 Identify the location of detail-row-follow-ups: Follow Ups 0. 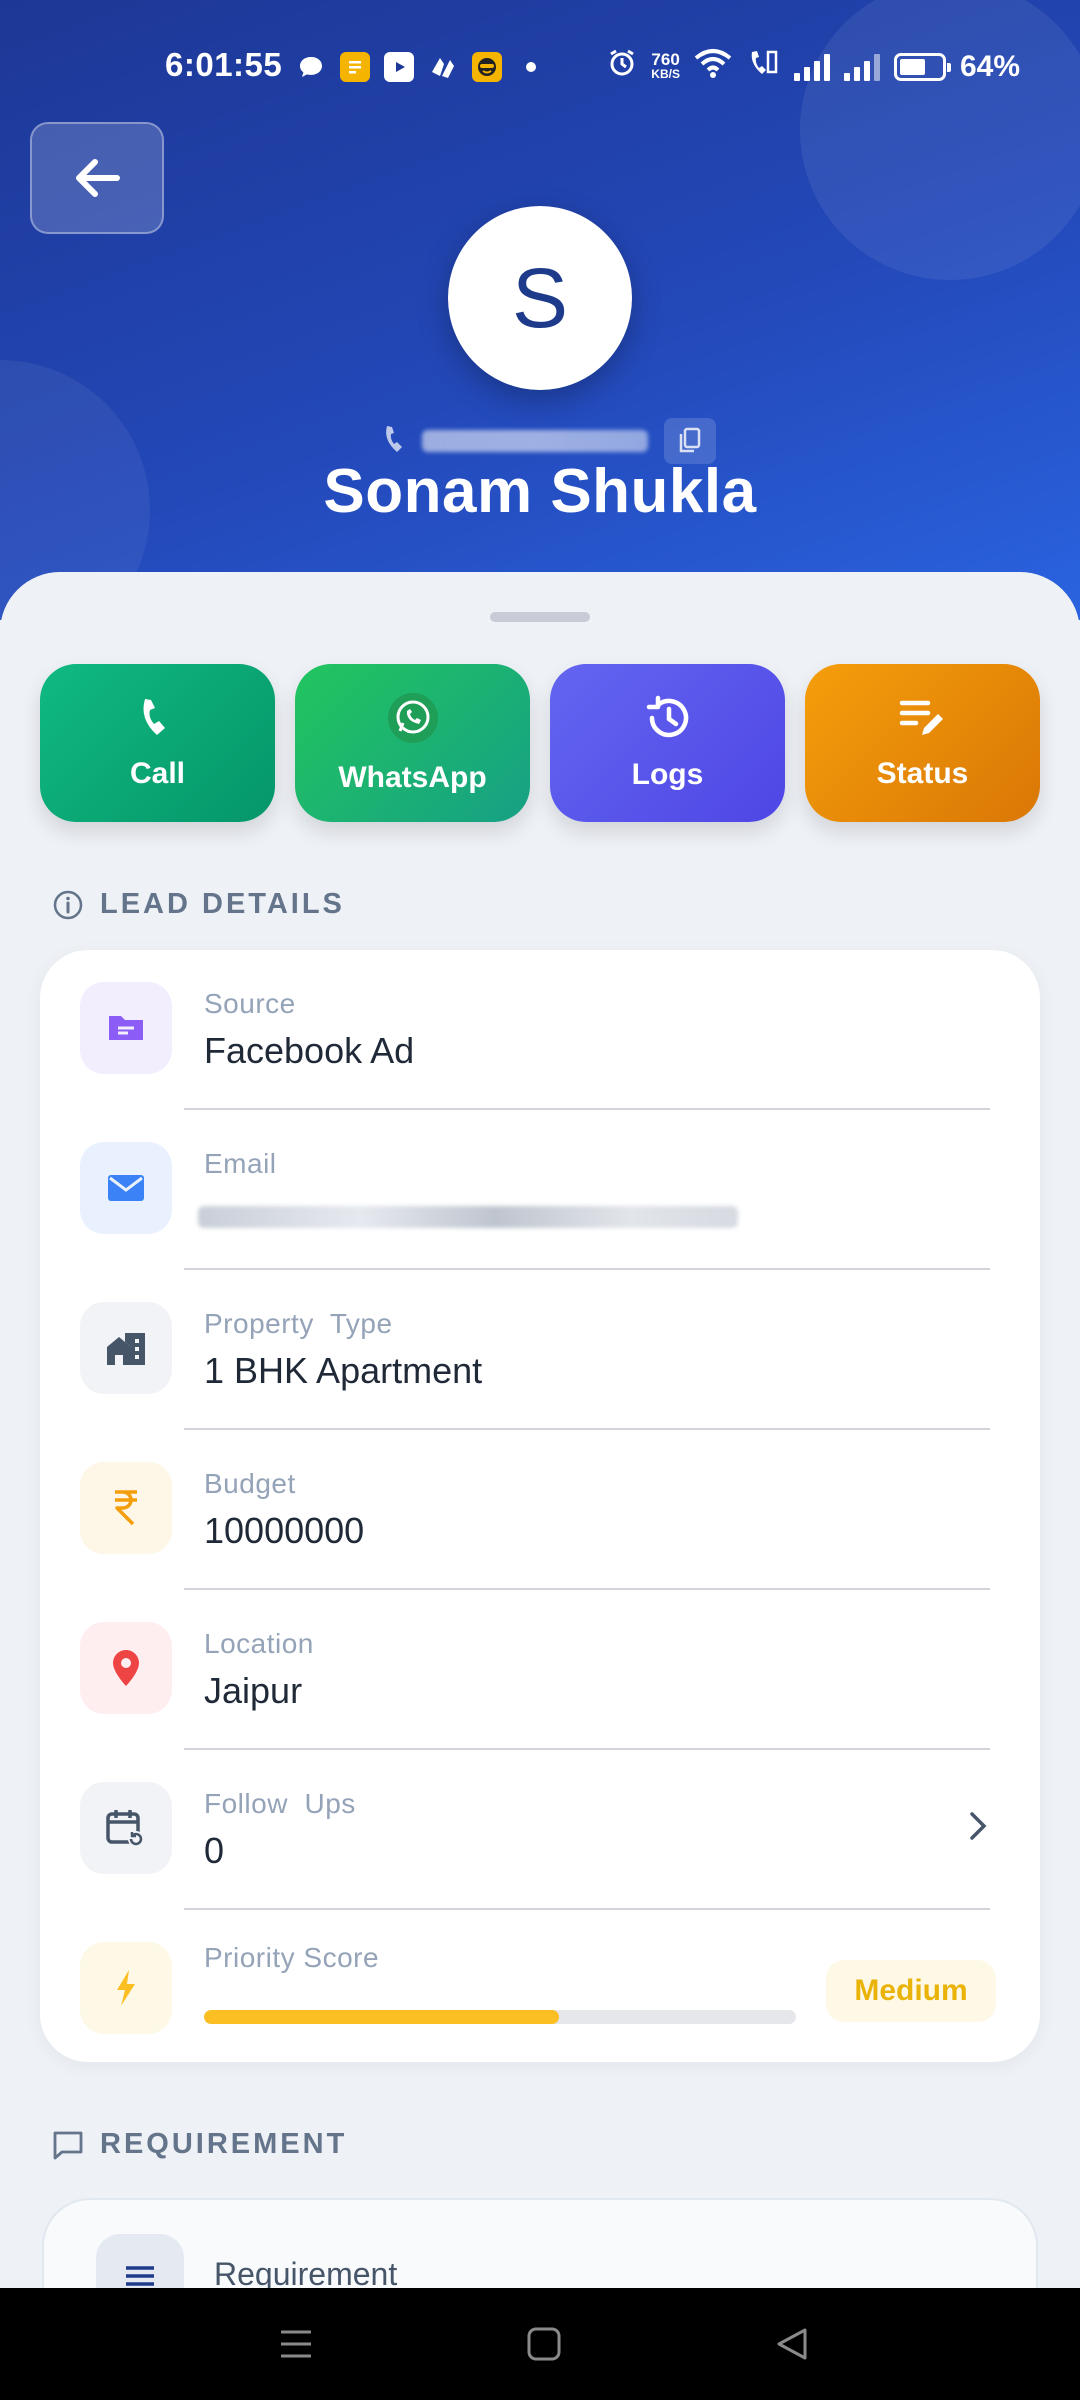
(540, 1830).